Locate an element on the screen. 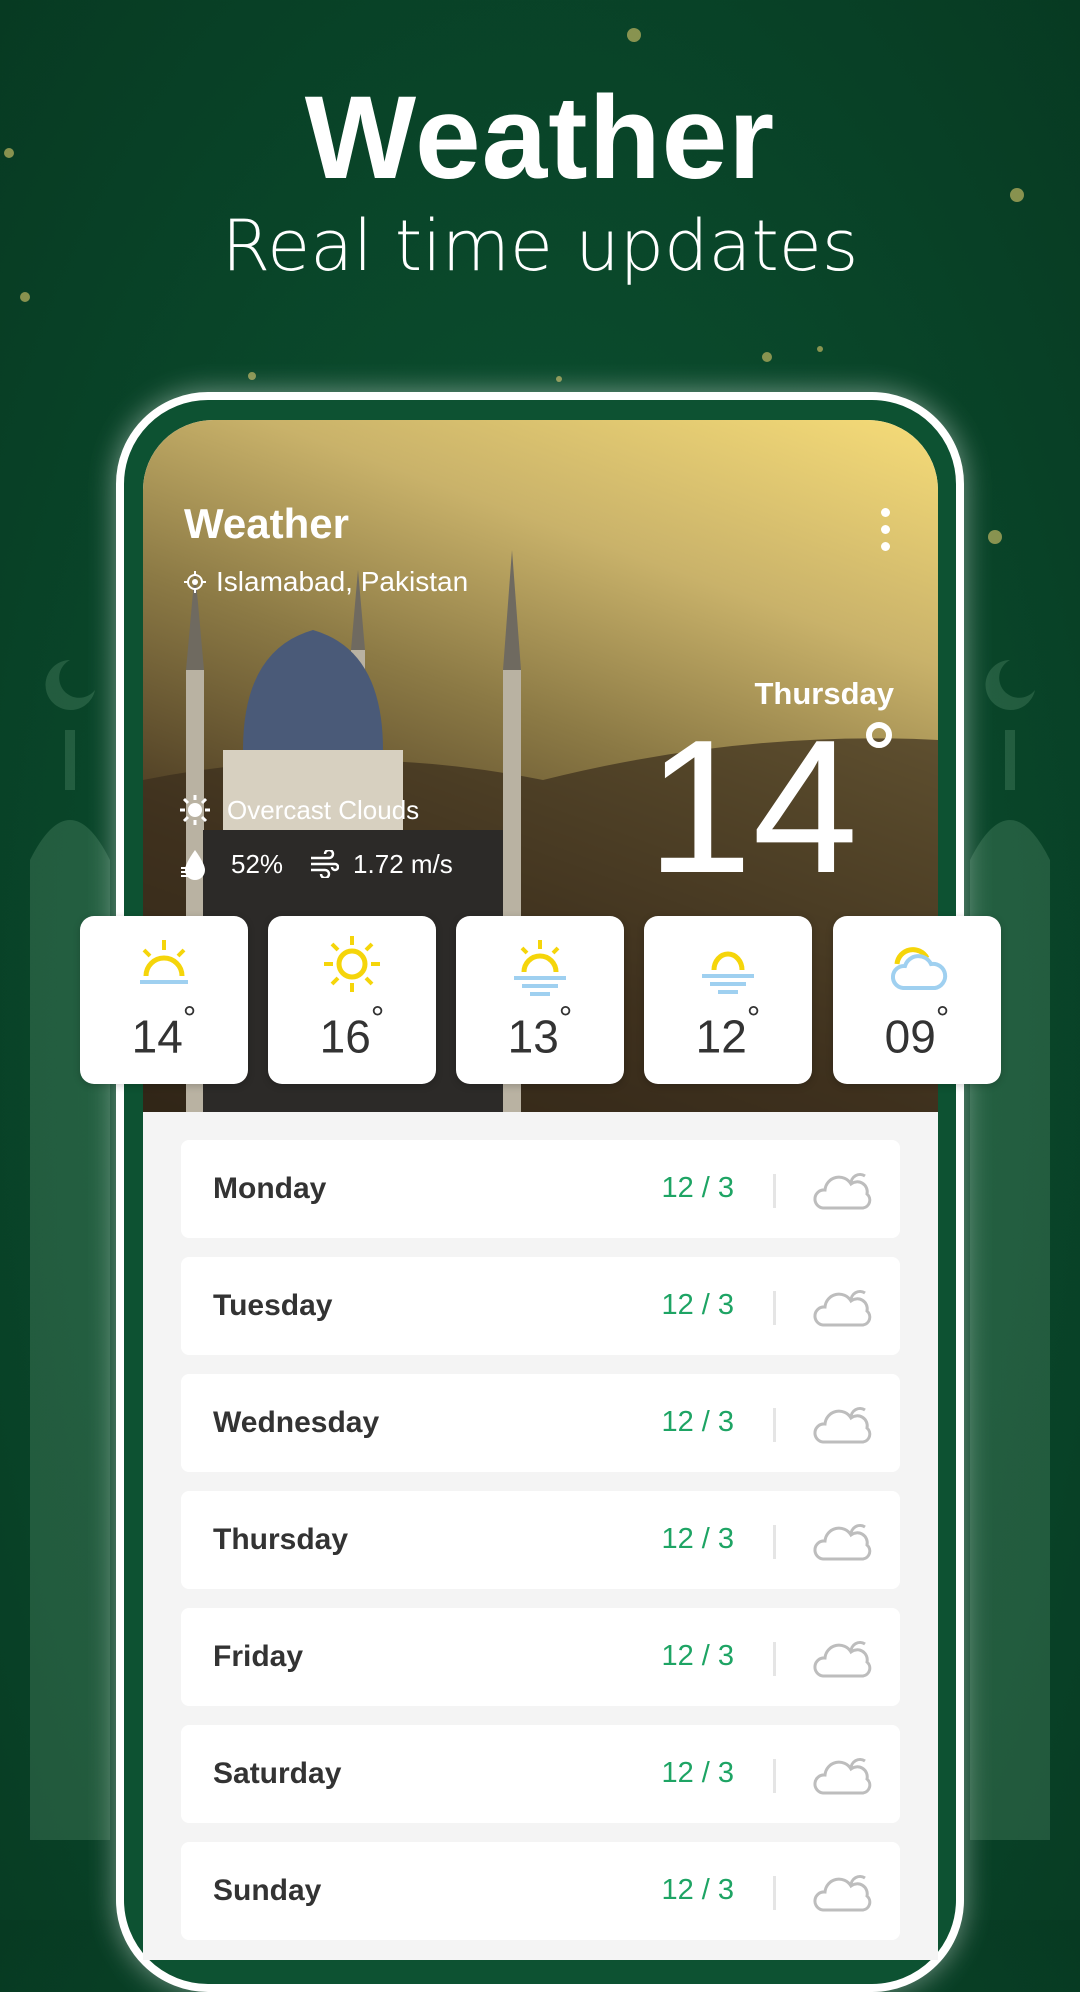 The width and height of the screenshot is (1080, 1992). condition: Overcast Clouds is located at coordinates (299, 810).